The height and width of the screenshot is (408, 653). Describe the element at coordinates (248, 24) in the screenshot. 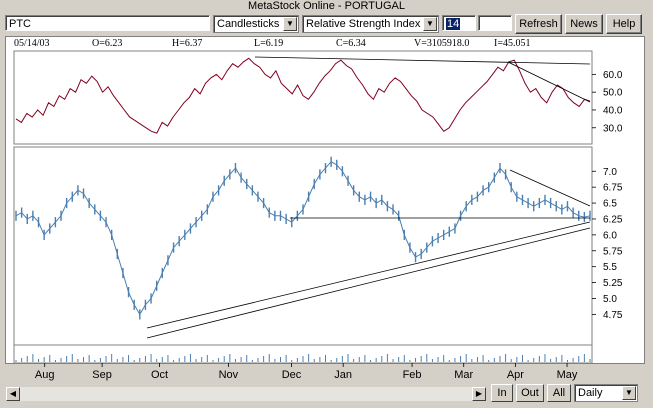

I see `chart-type-value: Candlesticks` at that location.